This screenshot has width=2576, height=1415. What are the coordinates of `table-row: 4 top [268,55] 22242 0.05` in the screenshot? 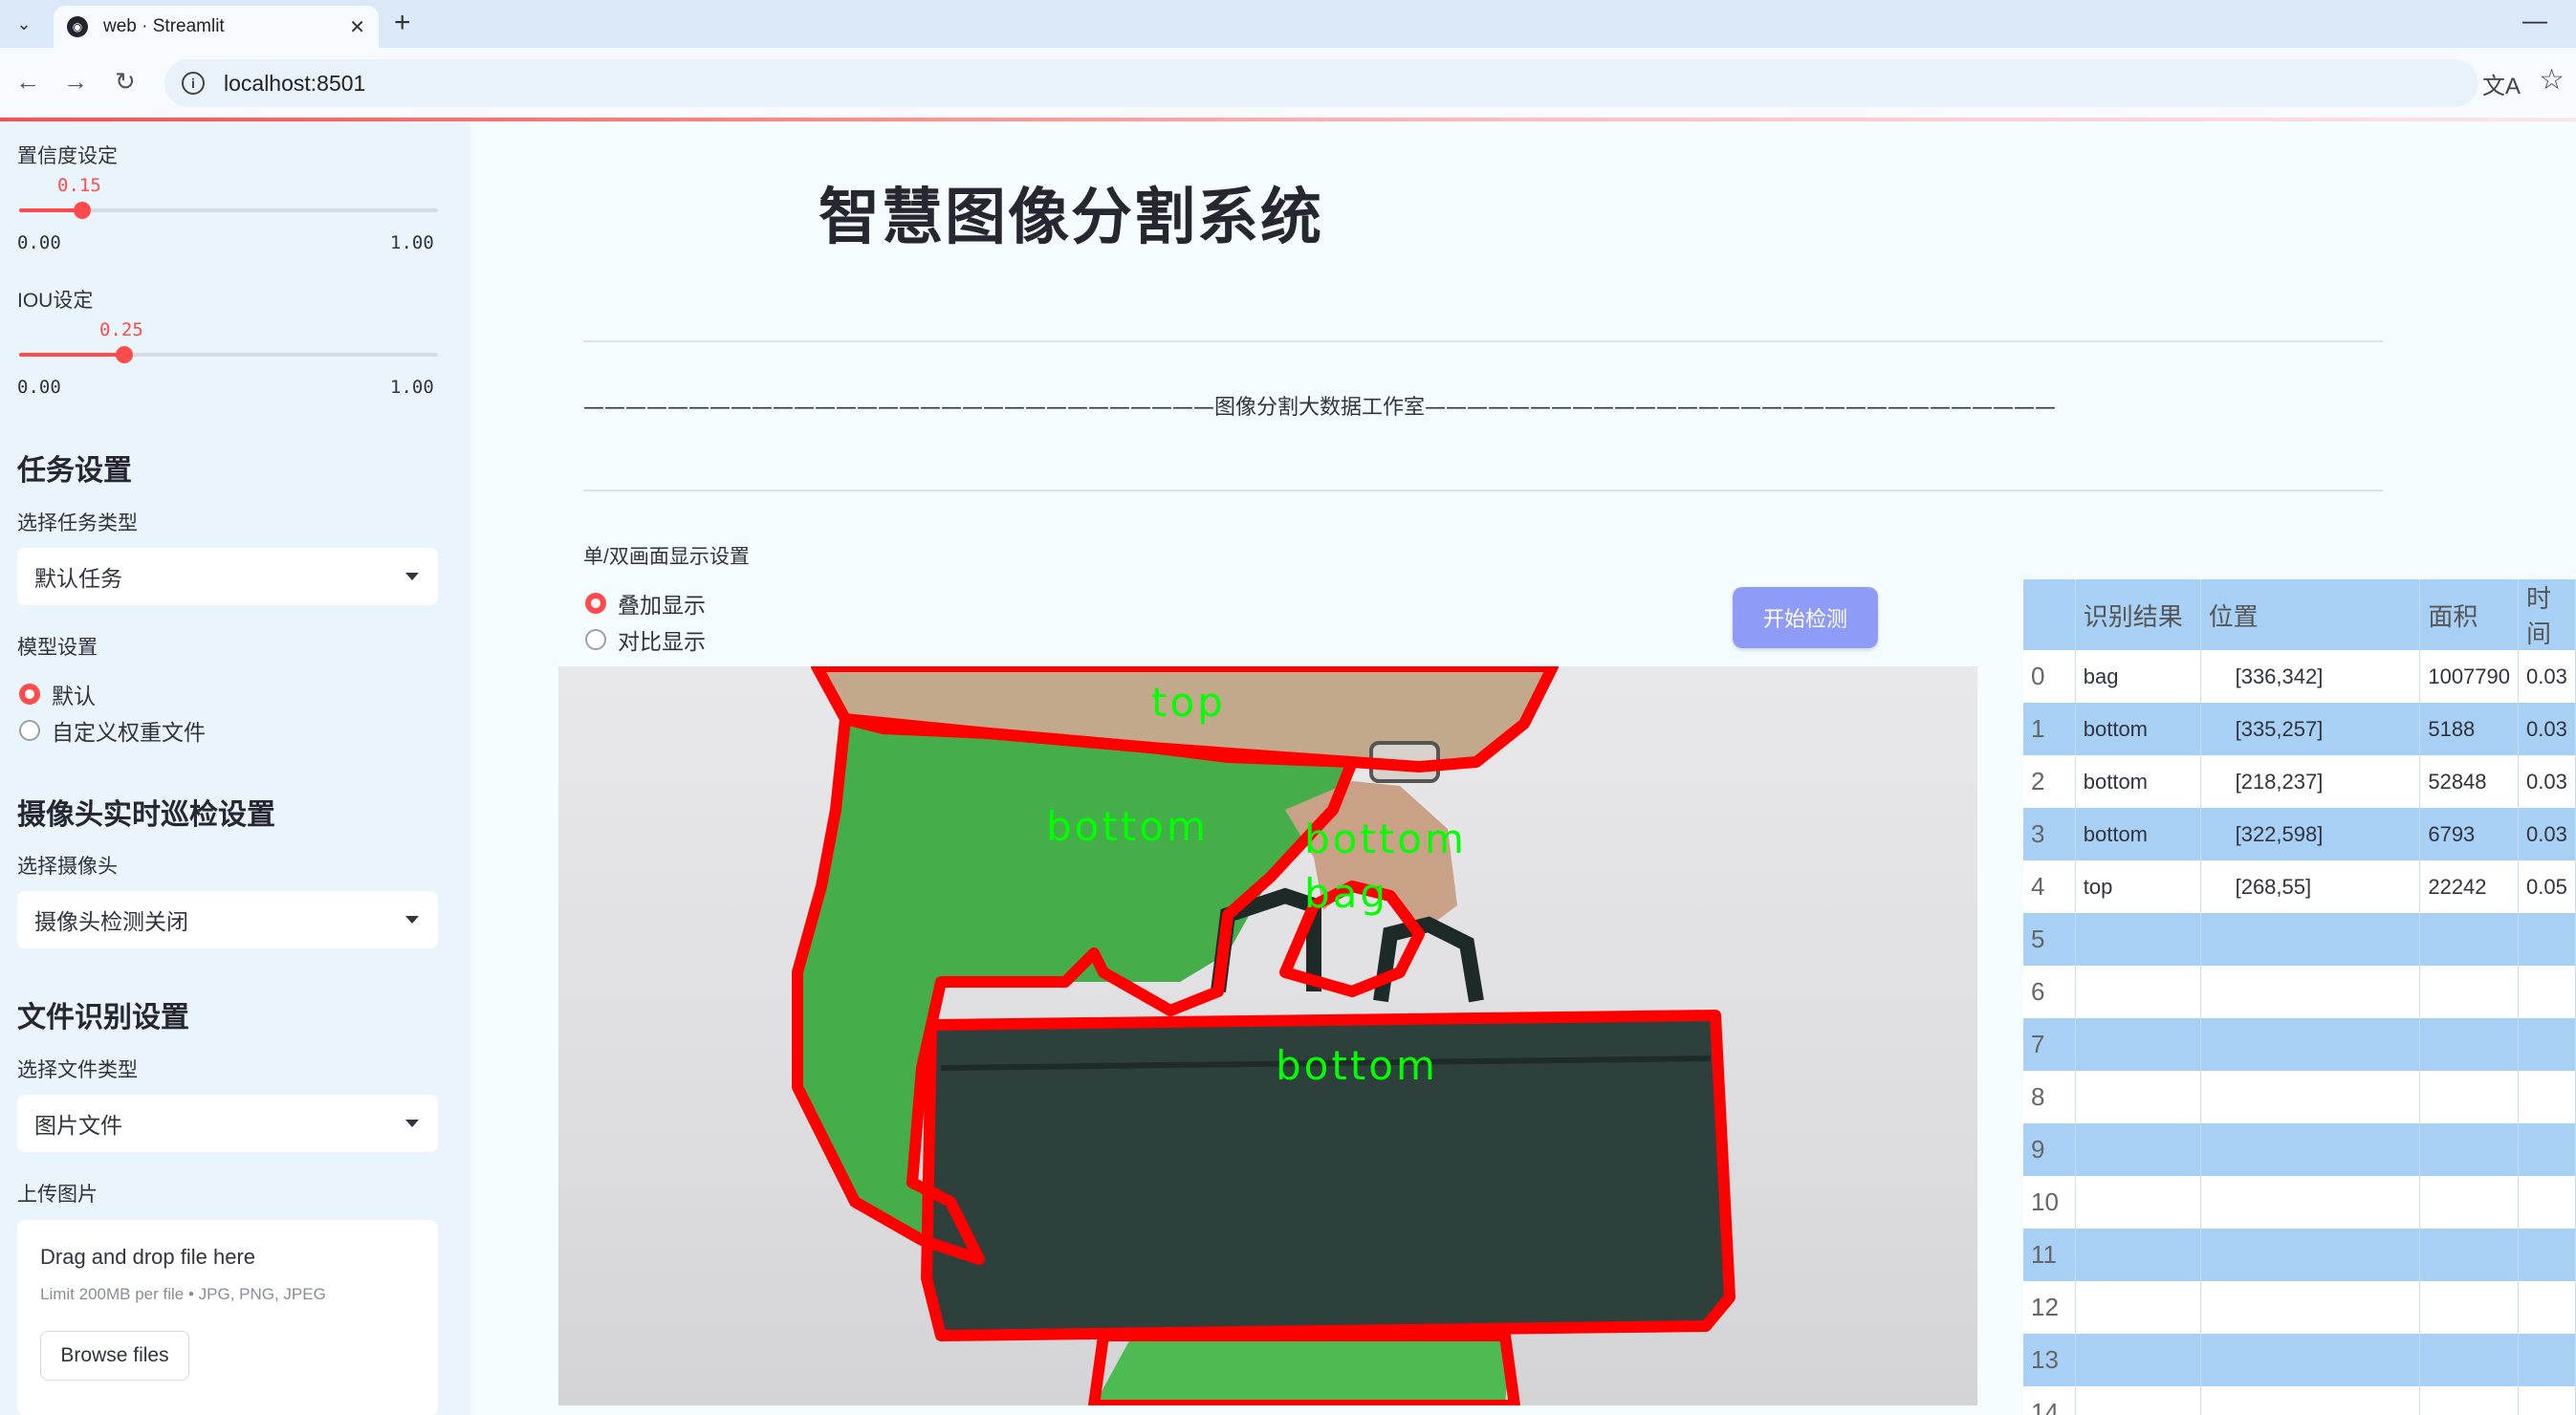 It's located at (2299, 887).